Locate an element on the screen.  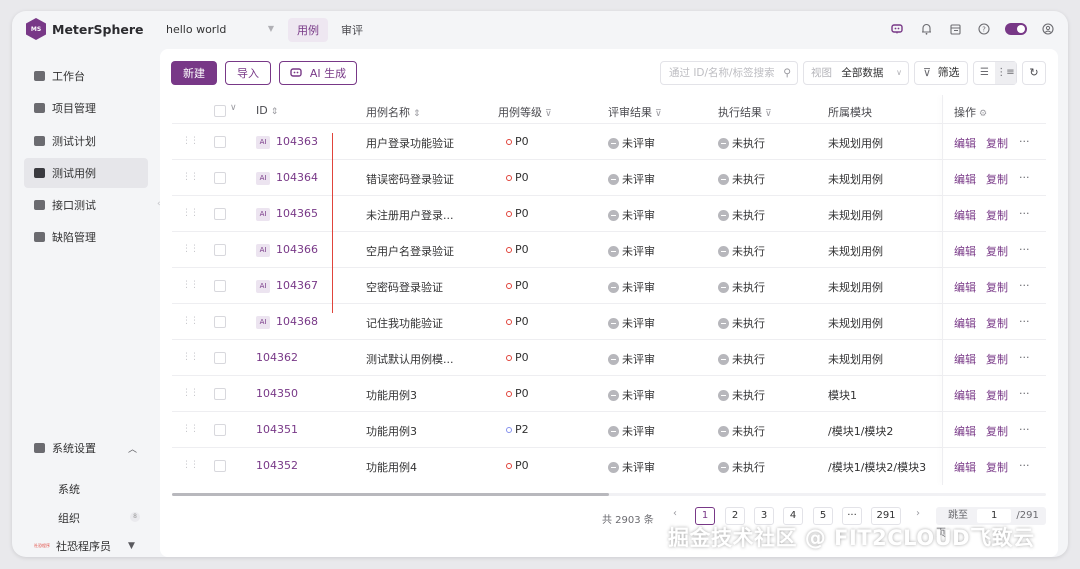
prev-page-icon: ‹ is located at coordinates (675, 513).